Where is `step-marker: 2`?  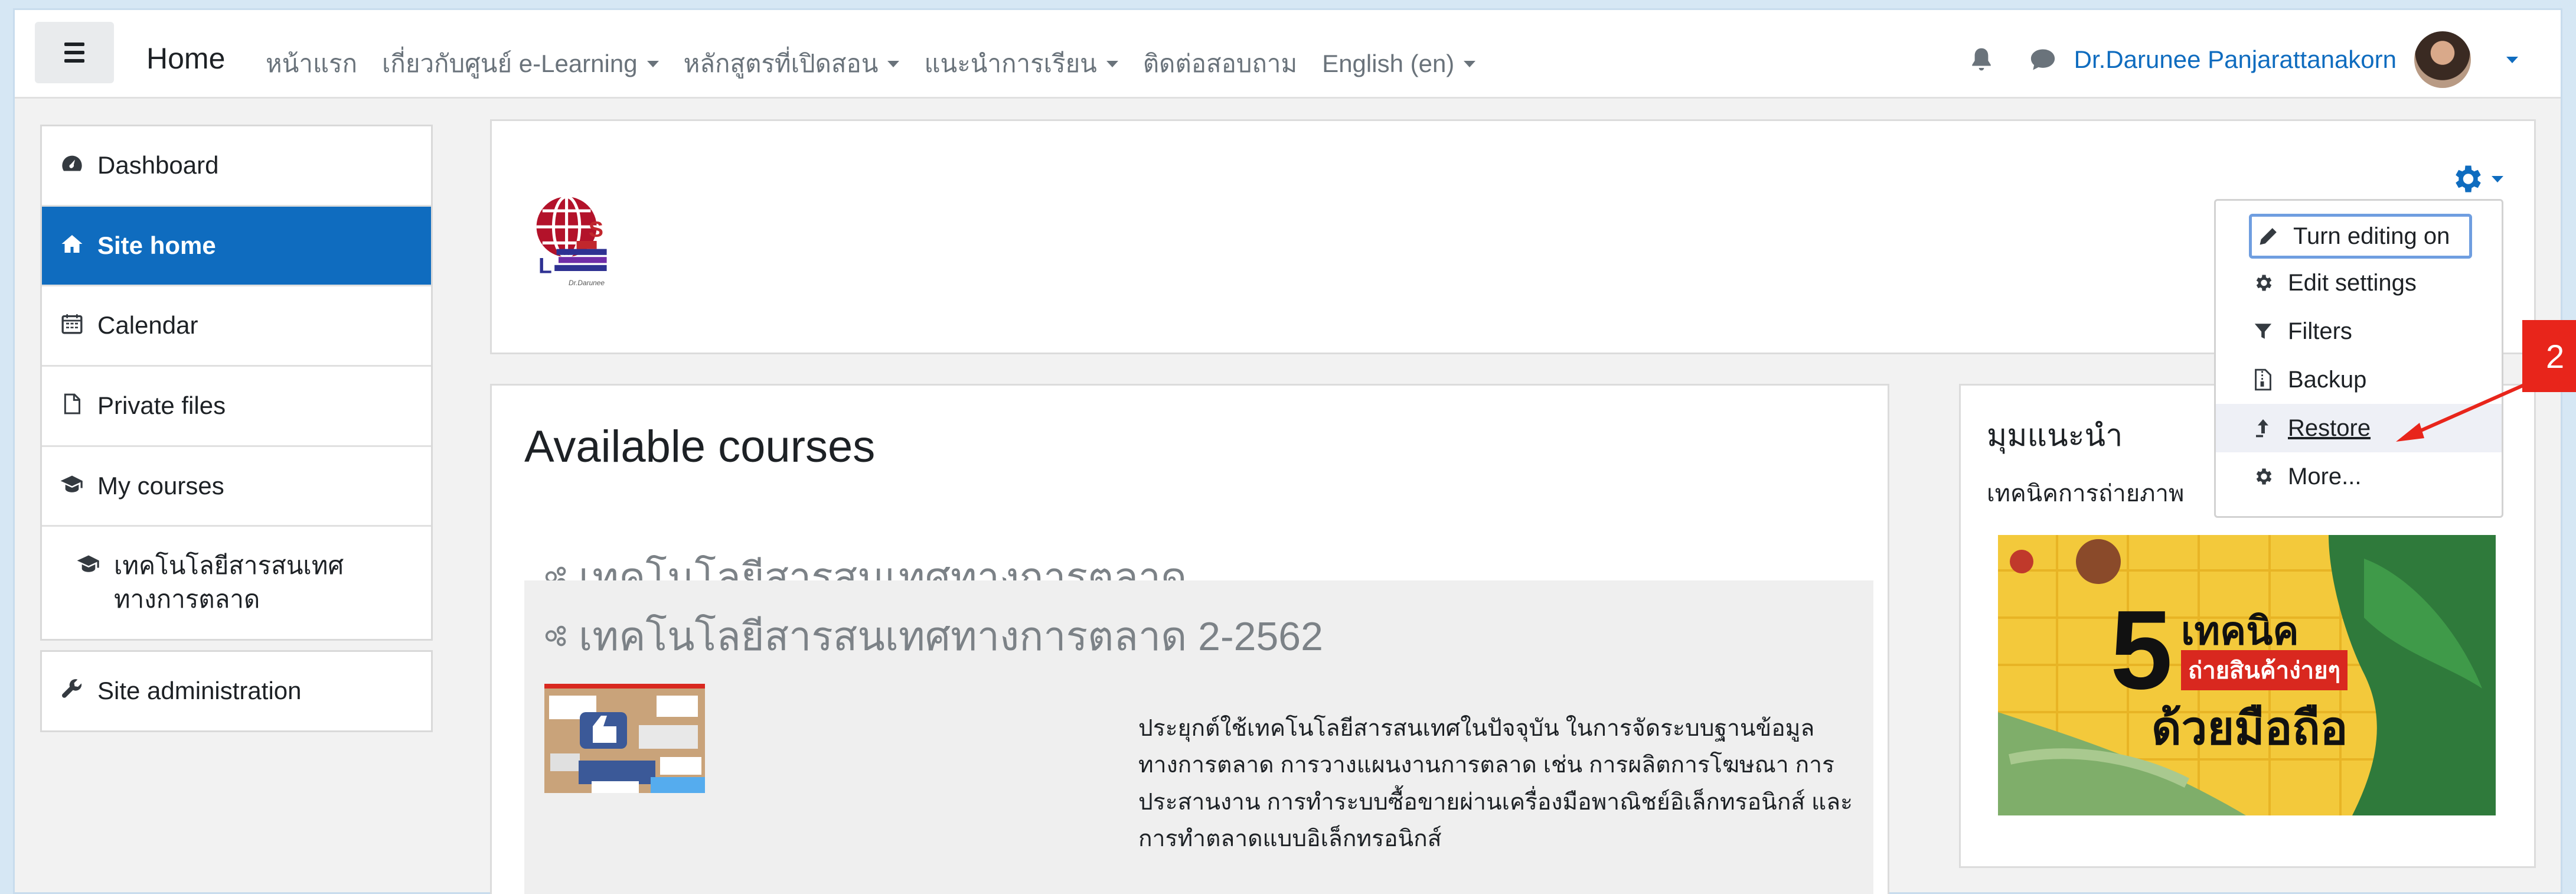
step-marker: 2 is located at coordinates (2549, 356).